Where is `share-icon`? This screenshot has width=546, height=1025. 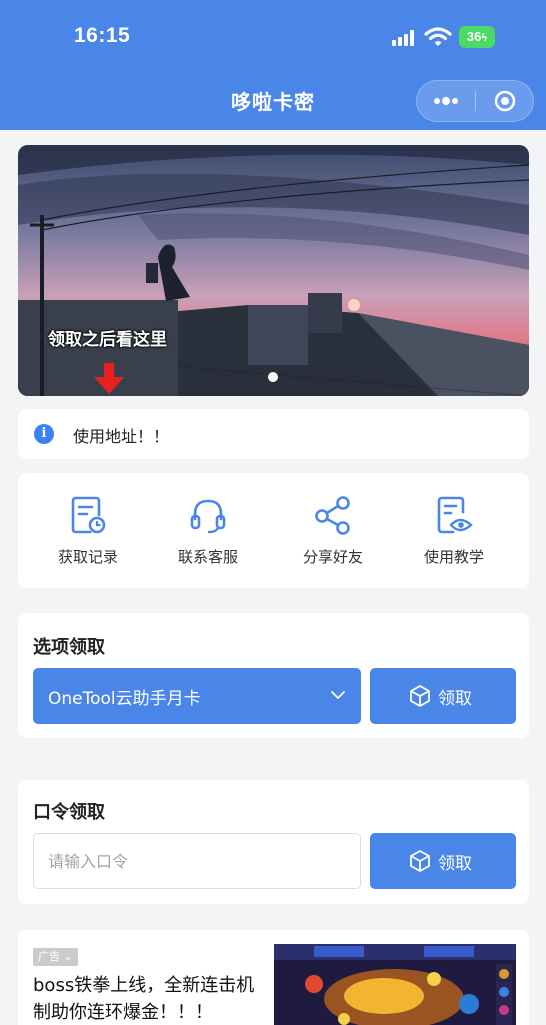 share-icon is located at coordinates (332, 515).